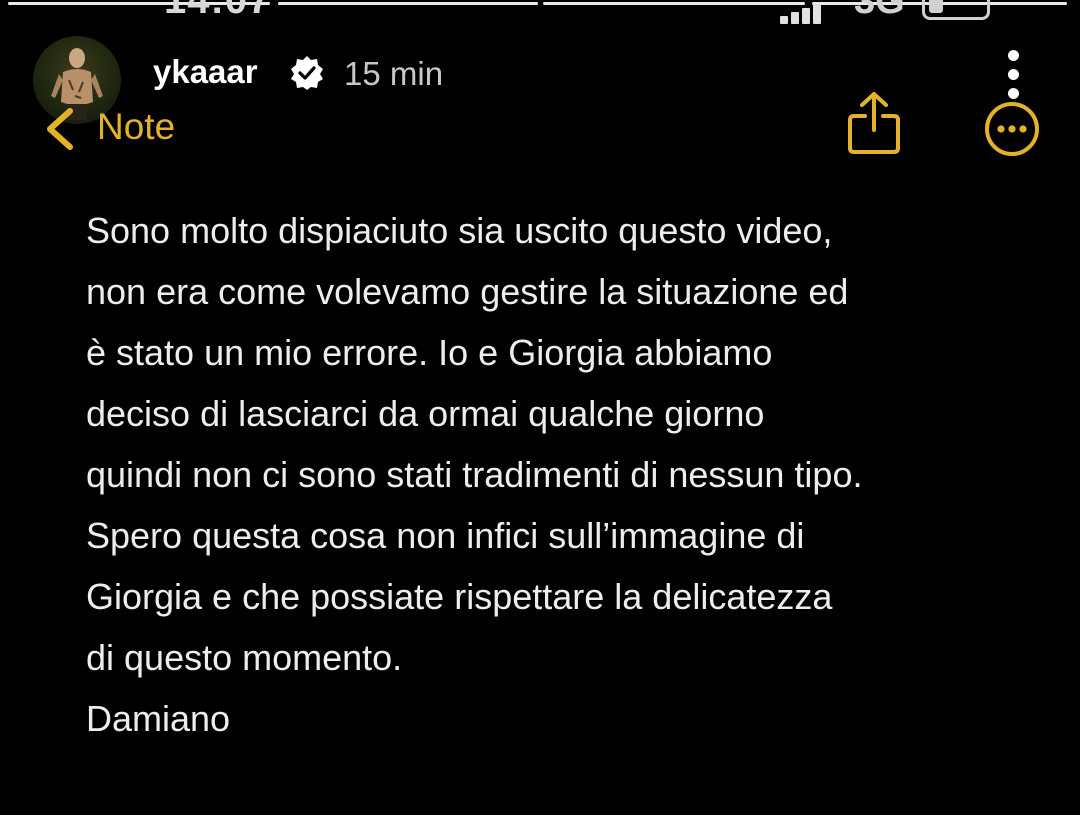 This screenshot has height=815, width=1080. I want to click on more-vertical-icon, so click(1014, 75).